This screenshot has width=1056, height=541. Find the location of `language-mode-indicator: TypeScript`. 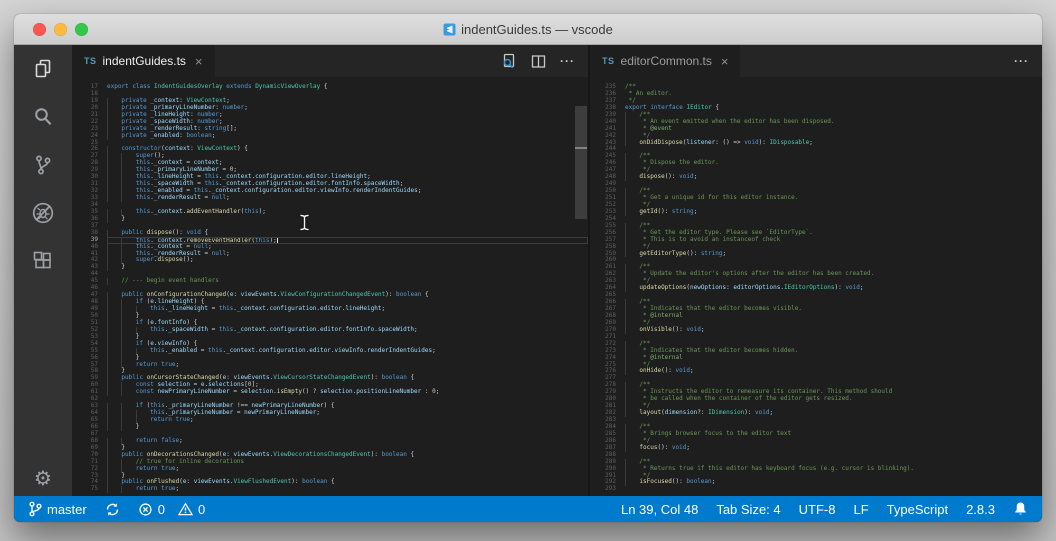

language-mode-indicator: TypeScript is located at coordinates (917, 509).